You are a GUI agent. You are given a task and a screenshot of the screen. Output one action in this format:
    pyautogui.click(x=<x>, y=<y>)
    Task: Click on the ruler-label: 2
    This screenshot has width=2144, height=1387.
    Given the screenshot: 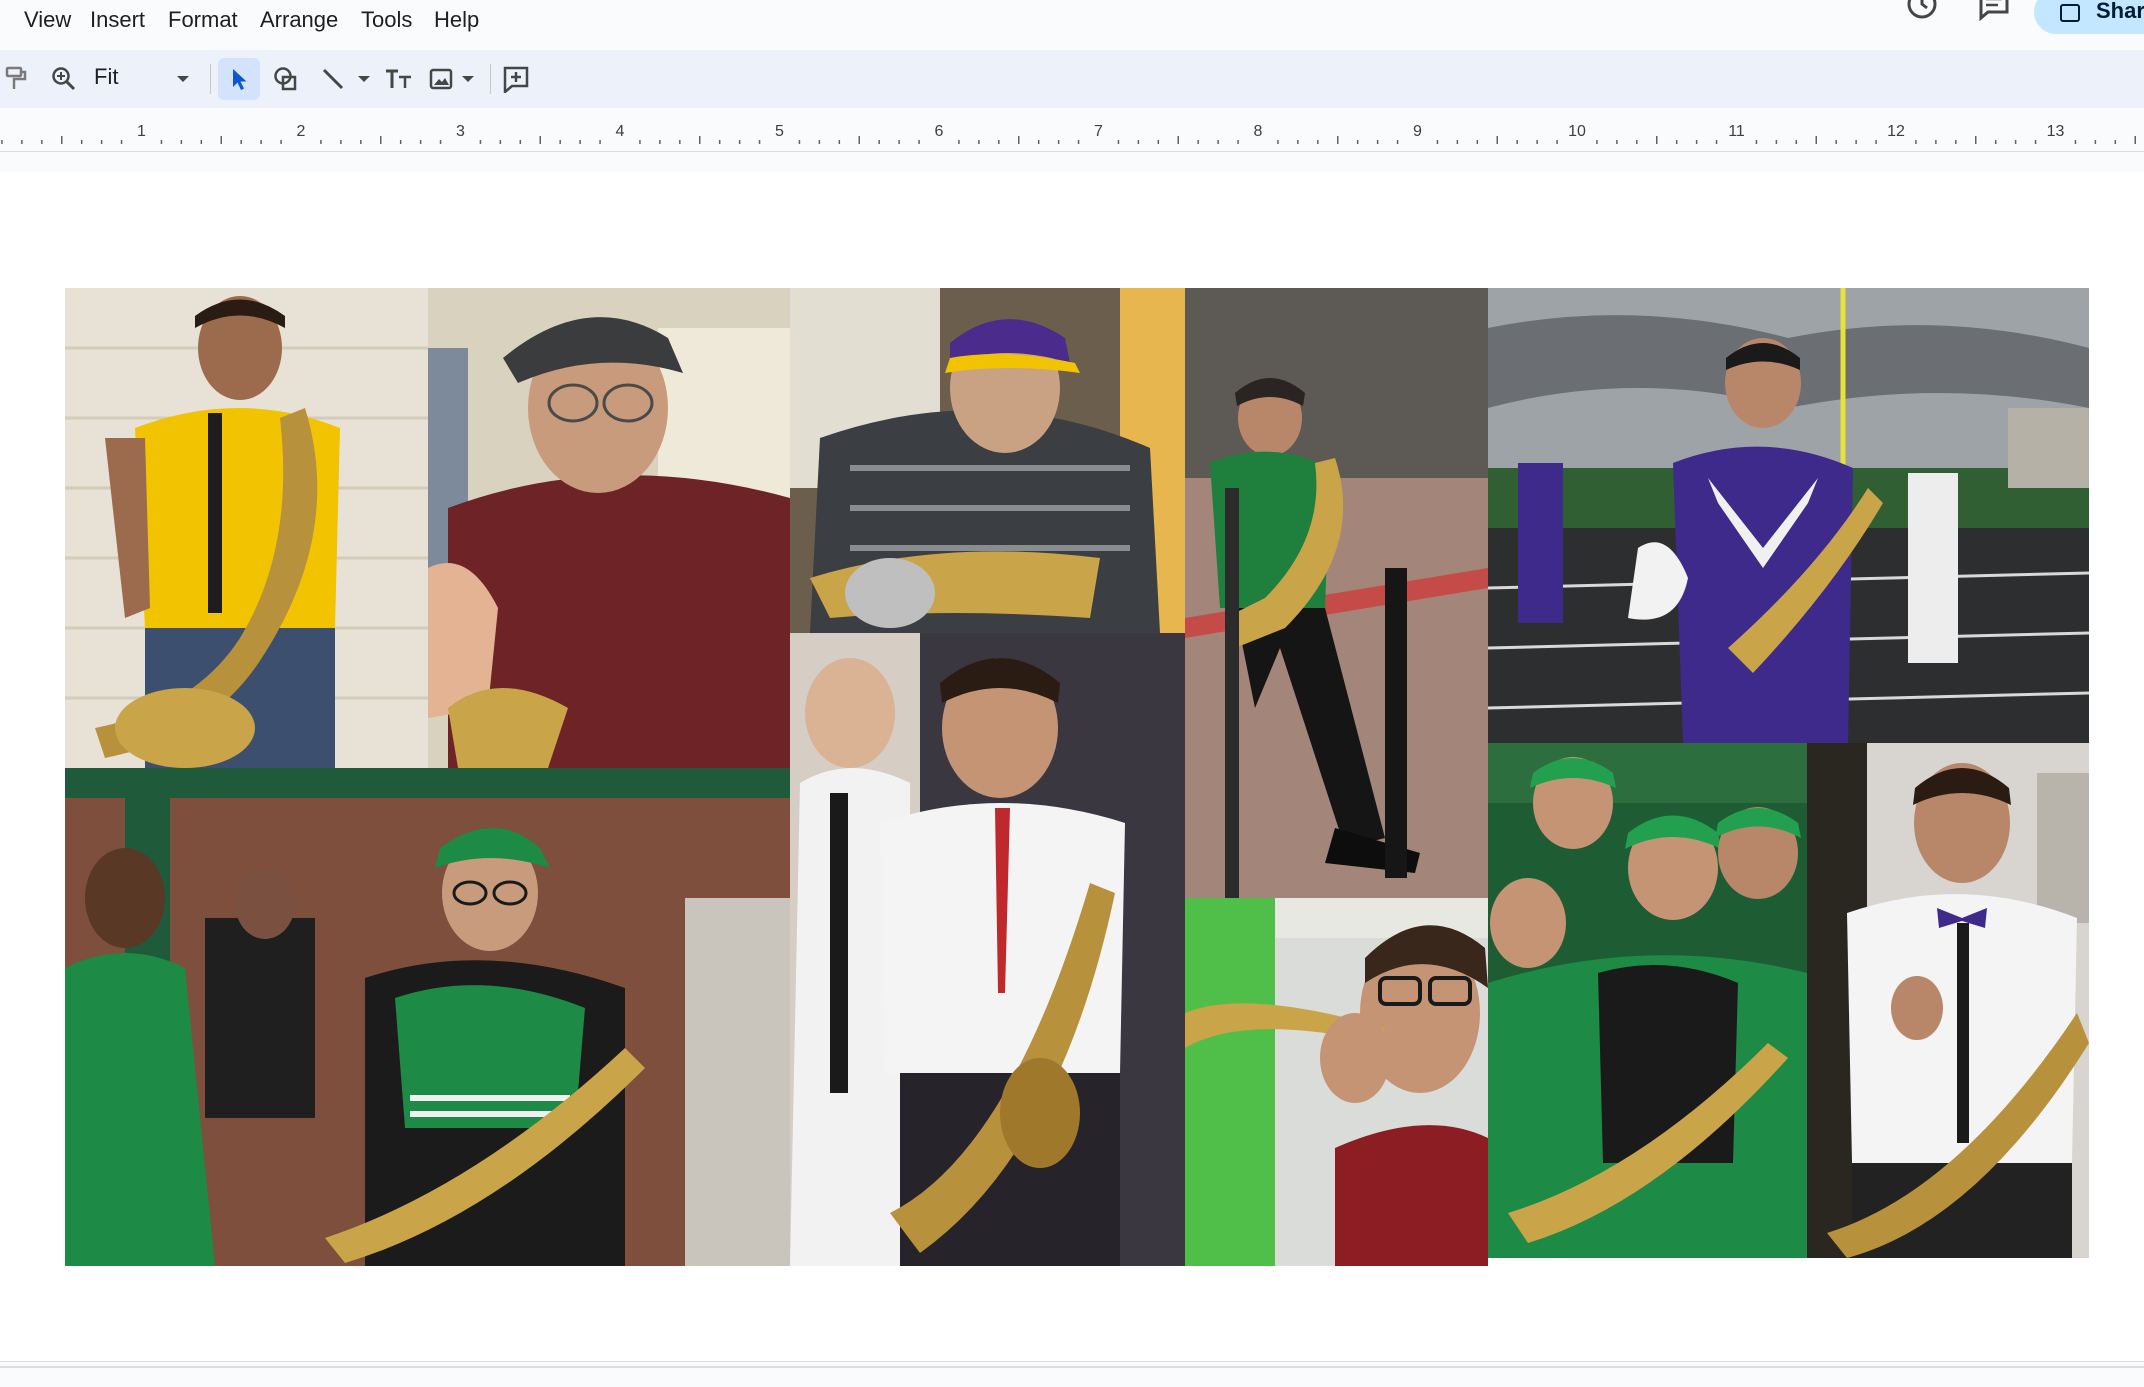 What is the action you would take?
    pyautogui.click(x=301, y=131)
    